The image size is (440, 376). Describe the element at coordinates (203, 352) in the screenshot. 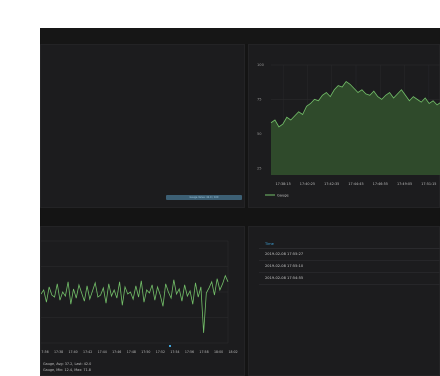

I see `x-tick-label: 17:58` at that location.